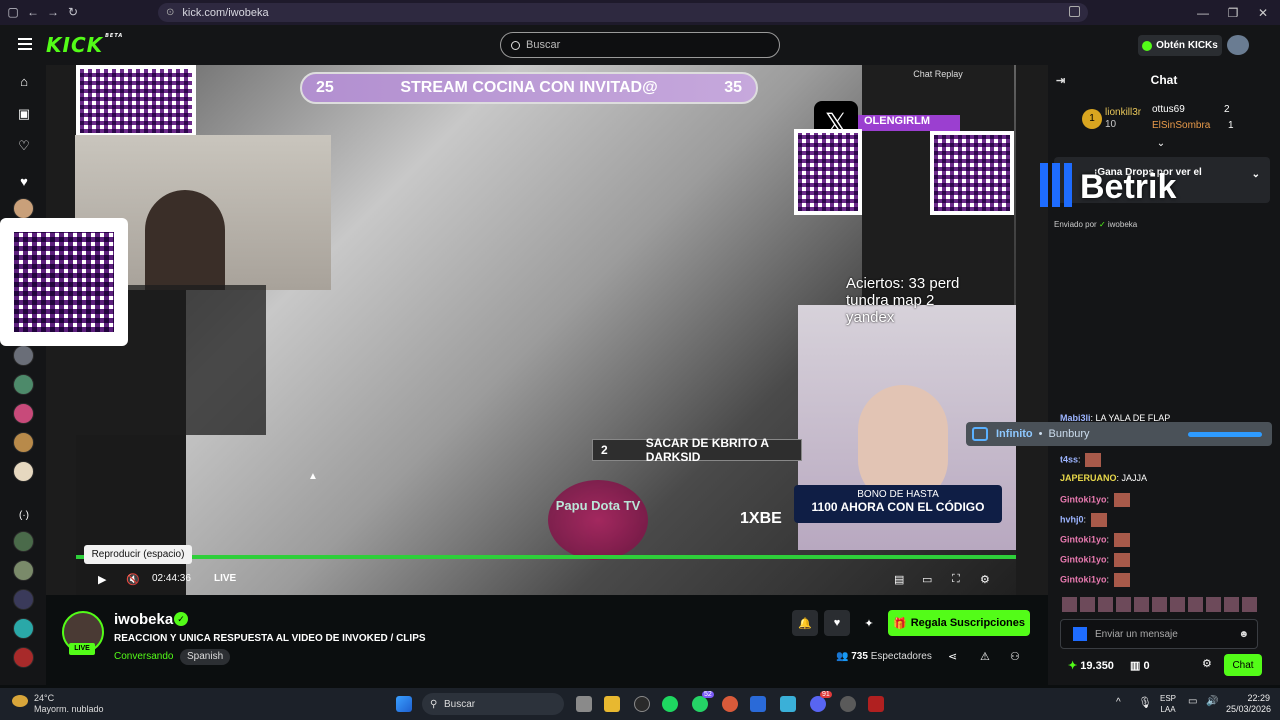 This screenshot has width=1280, height=720. I want to click on home-icon: ⌂, so click(24, 82).